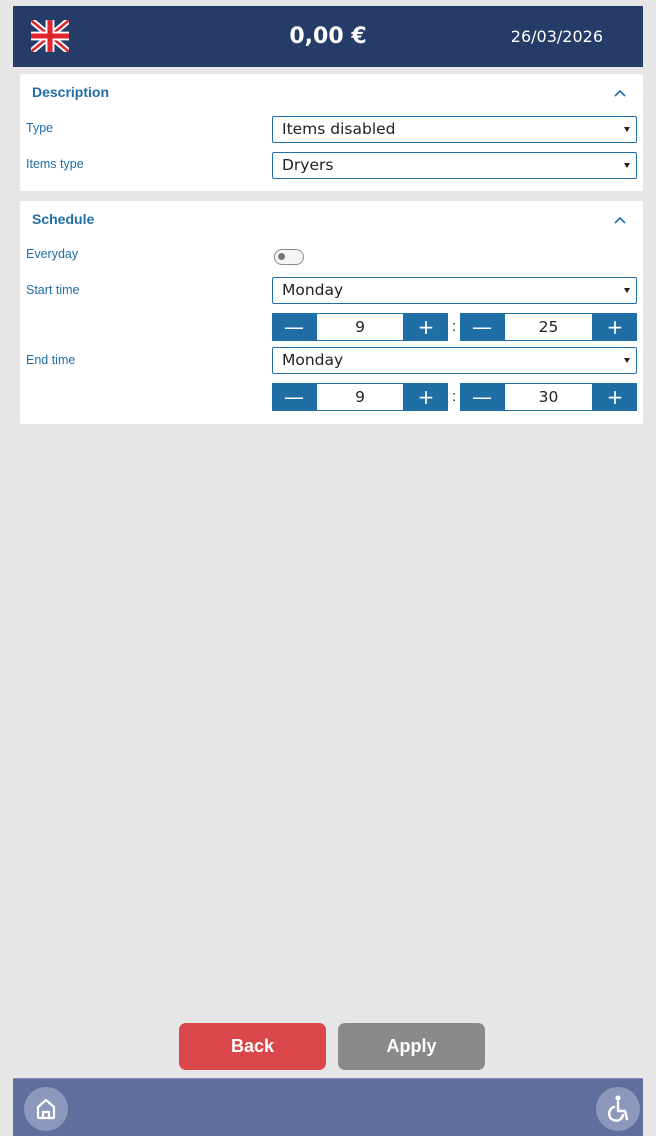 The image size is (656, 1136). Describe the element at coordinates (308, 165) in the screenshot. I see `items-type-select-value: Dryers` at that location.